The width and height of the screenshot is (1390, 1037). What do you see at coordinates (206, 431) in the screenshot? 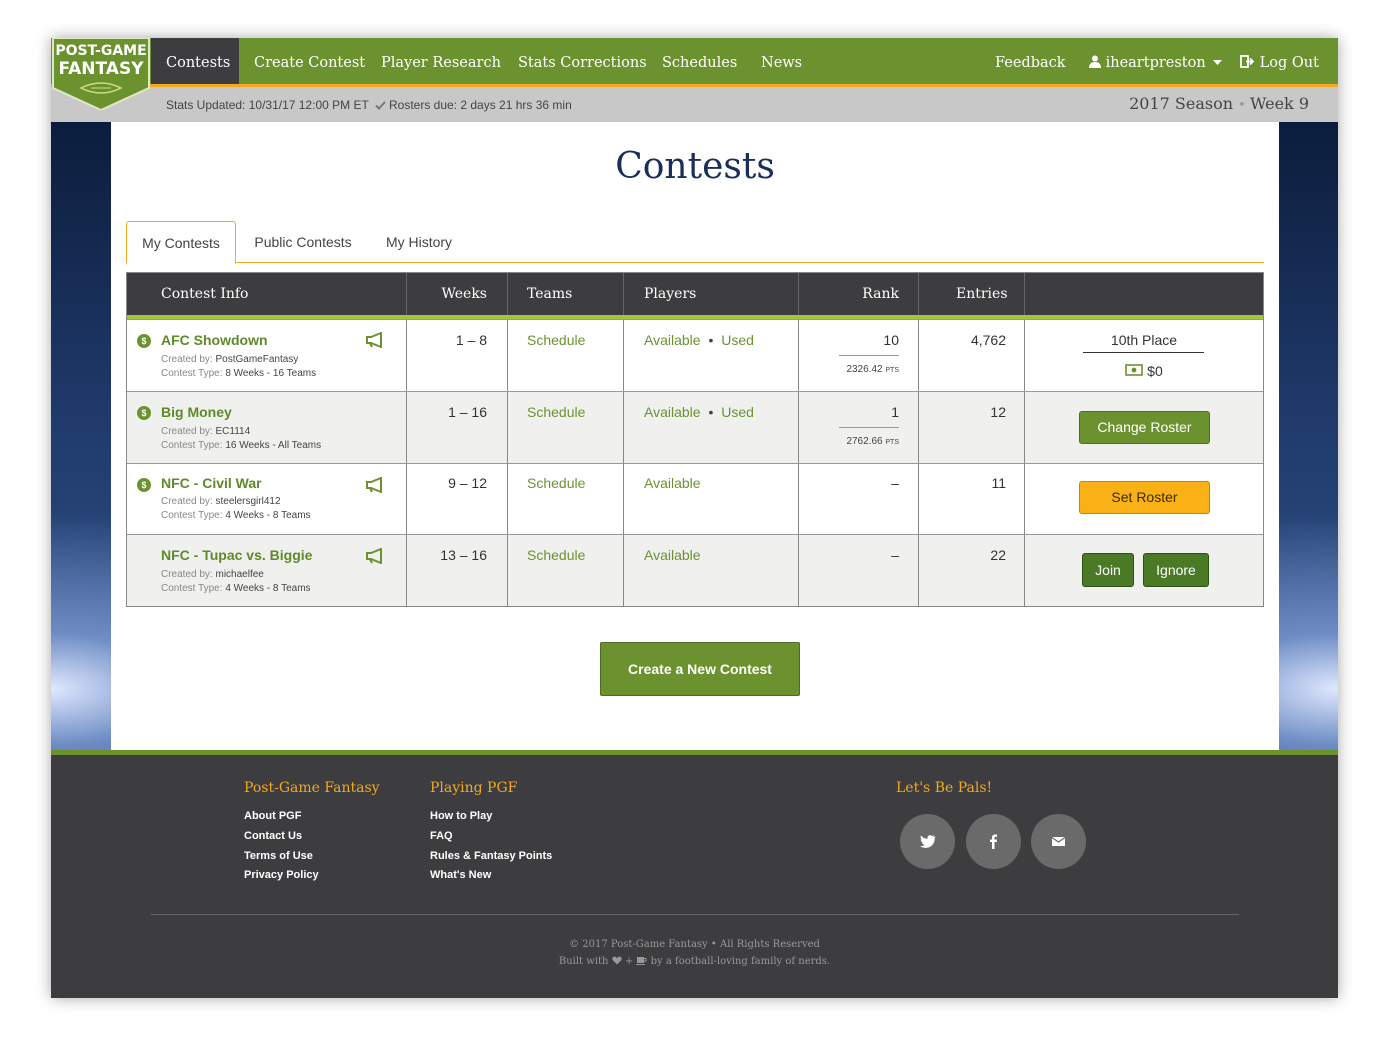
I see `created-by: Created by: EC1114` at bounding box center [206, 431].